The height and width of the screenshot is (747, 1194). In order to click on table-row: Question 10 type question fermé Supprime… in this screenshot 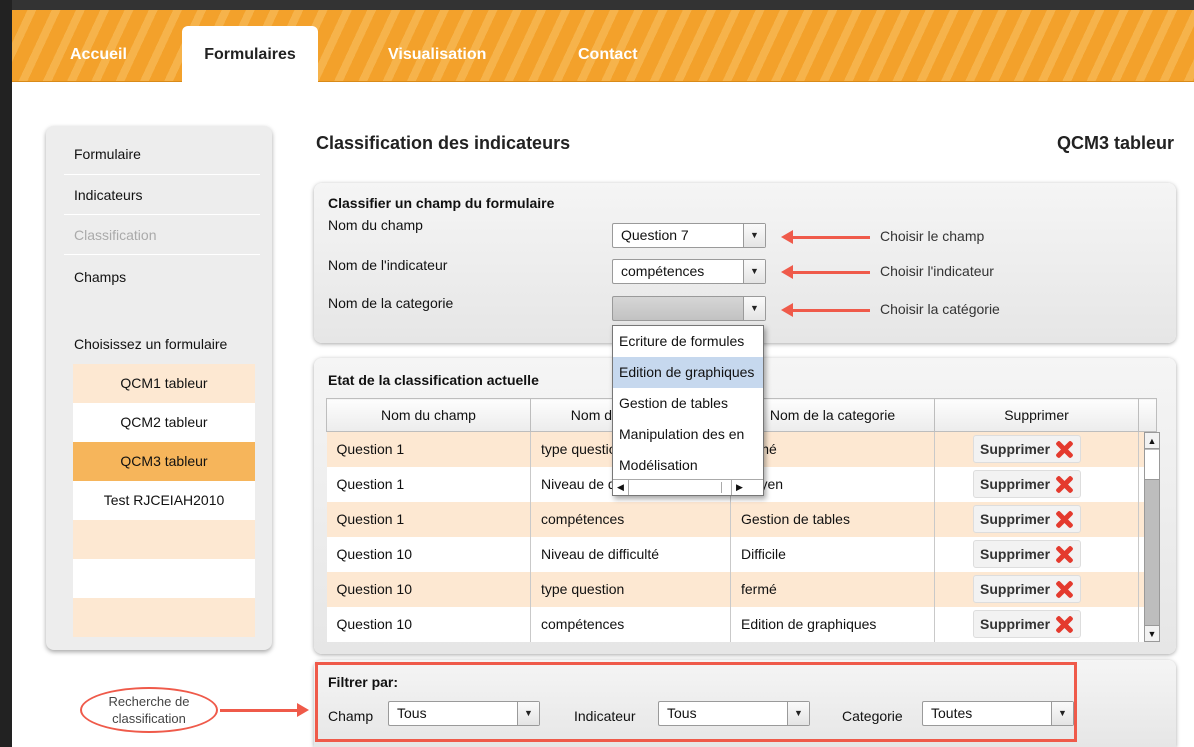, I will do `click(741, 589)`.